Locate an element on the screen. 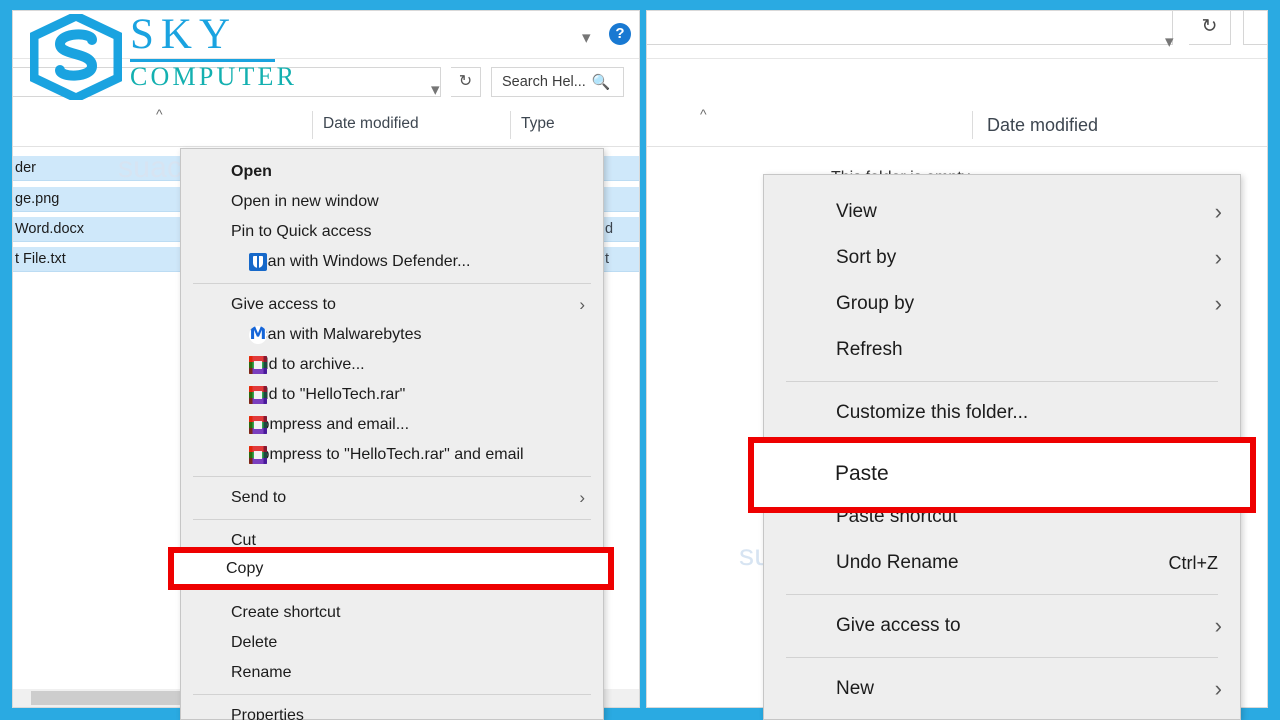 Image resolution: width=1280 pixels, height=720 pixels. left-column-header: ^ Date modified Type is located at coordinates (326, 125).